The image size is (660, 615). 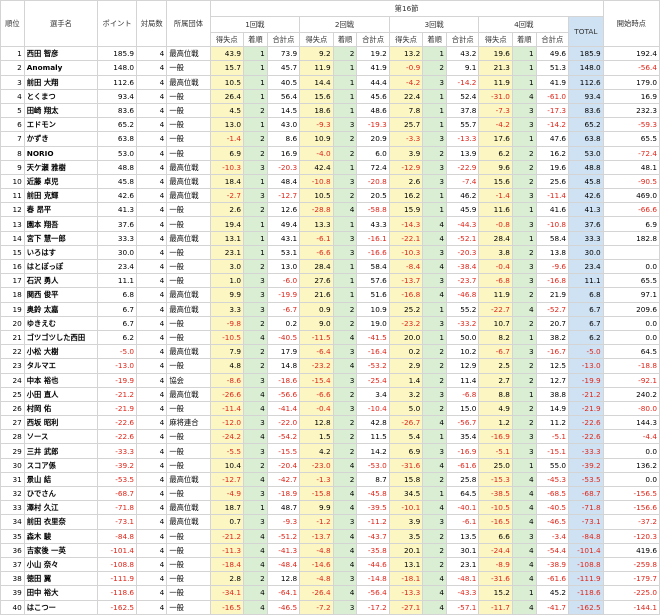 What do you see at coordinates (495, 309) in the screenshot?
I see `round-4-diff-cell: -22.7` at bounding box center [495, 309].